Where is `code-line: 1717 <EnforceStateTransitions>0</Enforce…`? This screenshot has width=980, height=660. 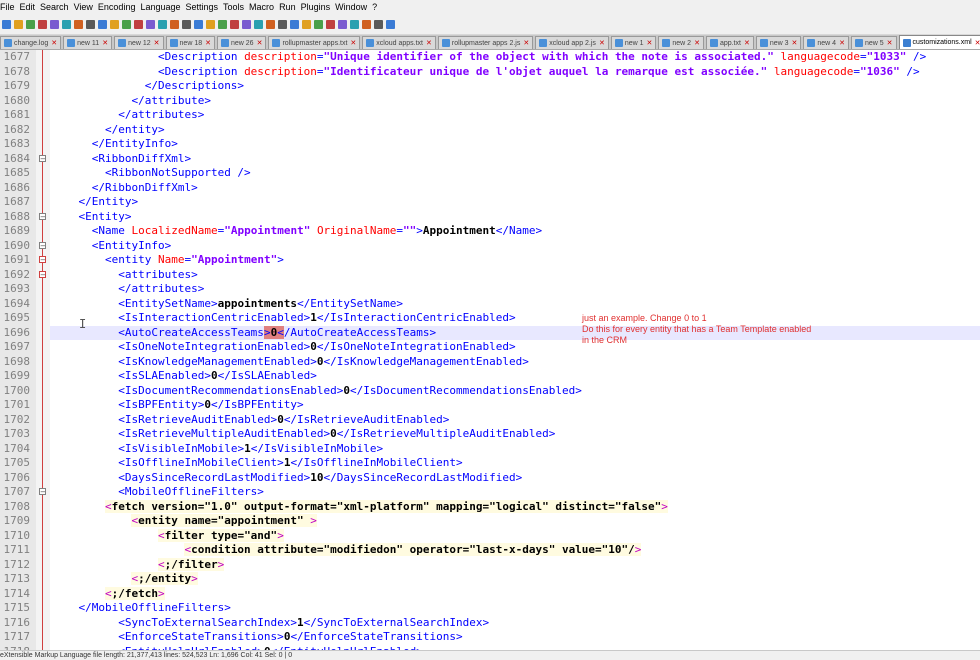
code-line: 1717 <EnforceStateTransitions>0</Enforce… is located at coordinates (490, 637).